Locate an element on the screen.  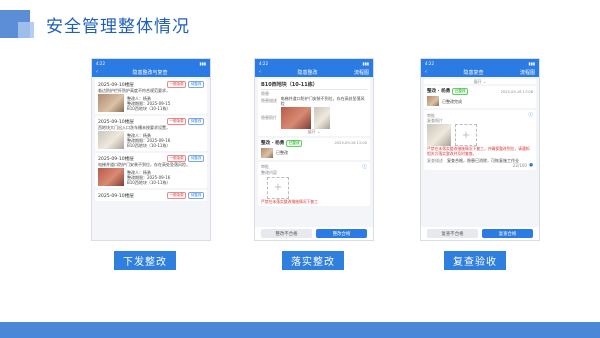
approve-button: 复查合格 is located at coordinates (507, 233).